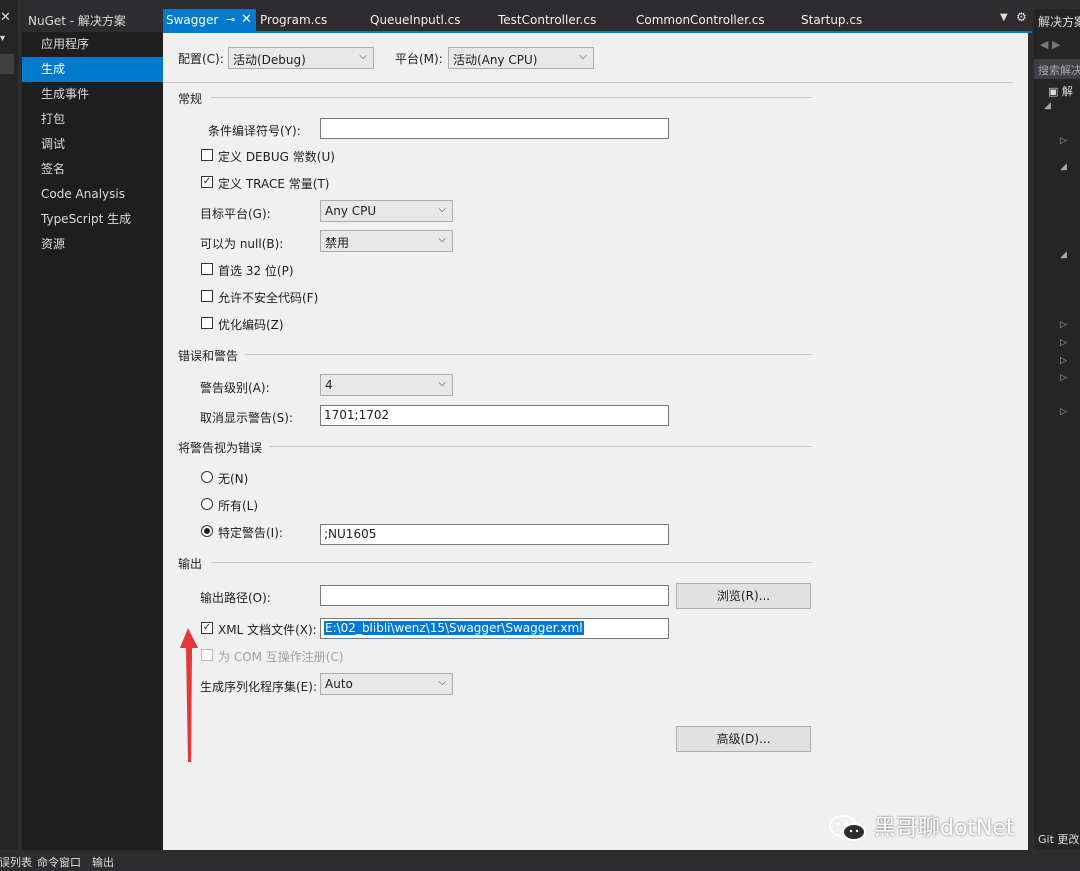 The width and height of the screenshot is (1080, 871). Describe the element at coordinates (207, 296) in the screenshot. I see `allow-unsafe-checkbox` at that location.